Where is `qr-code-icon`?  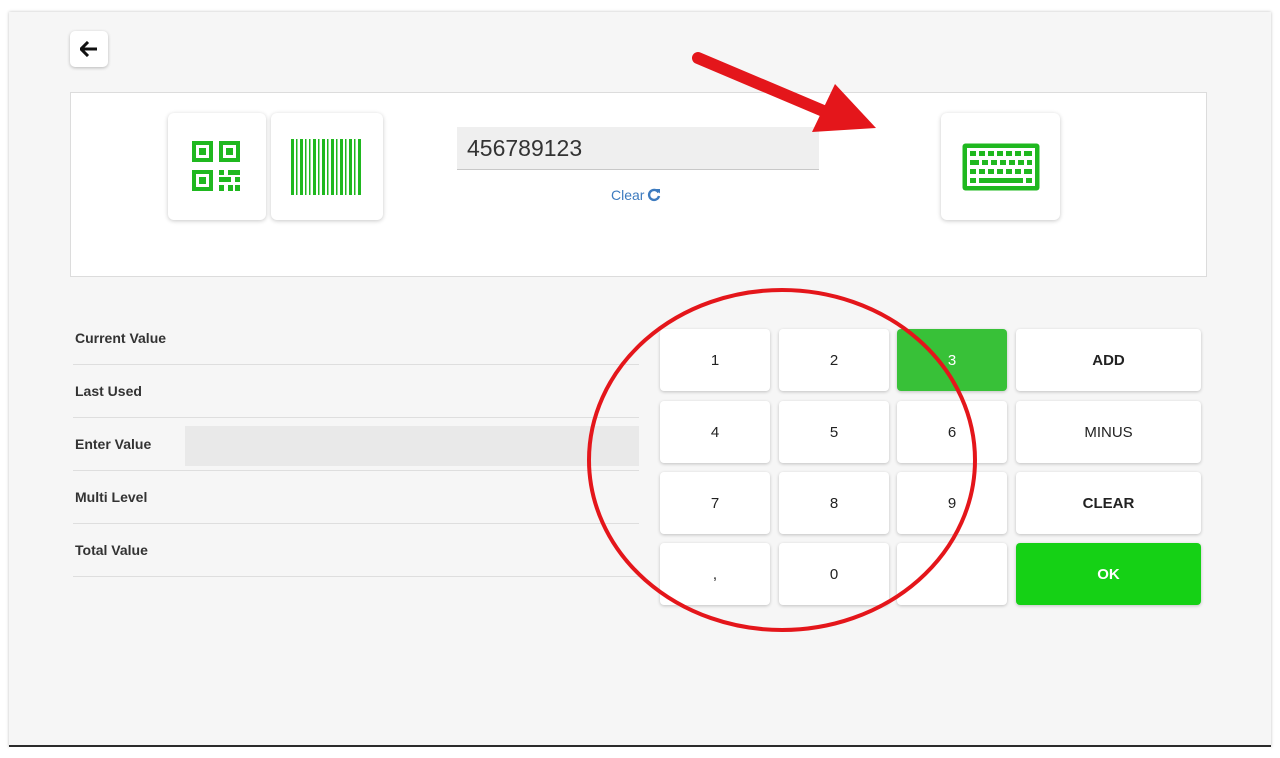 qr-code-icon is located at coordinates (216, 165).